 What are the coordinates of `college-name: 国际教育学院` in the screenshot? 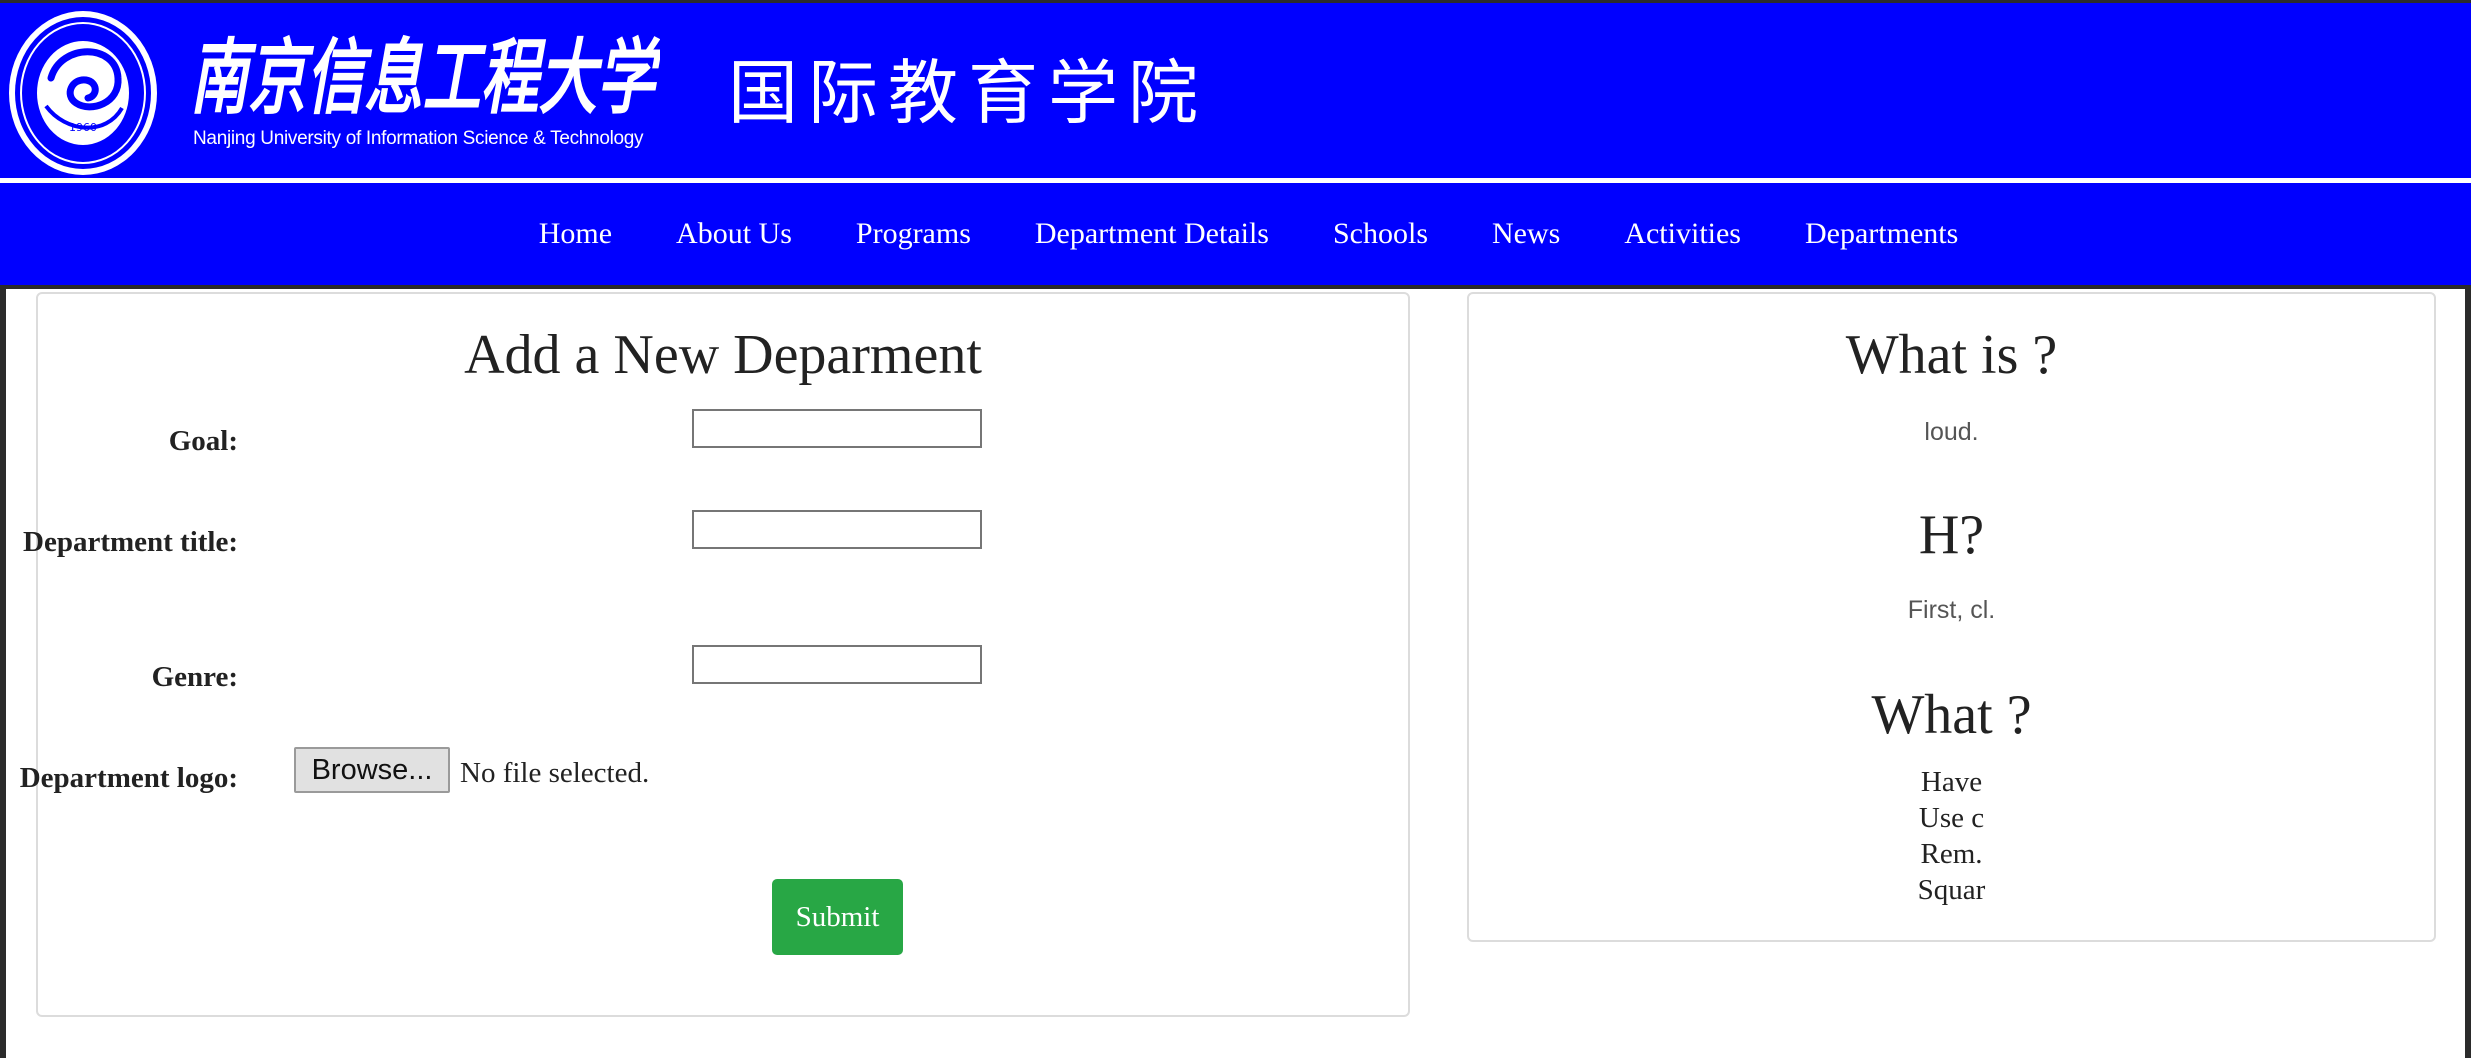 It's located at (968, 93).